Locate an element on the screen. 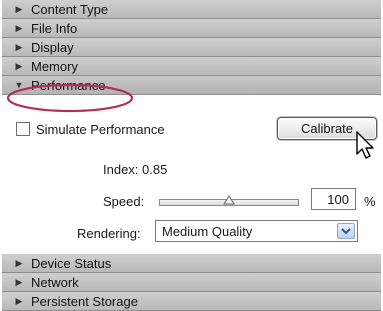 The image size is (383, 311). section-label: File Info is located at coordinates (54, 28).